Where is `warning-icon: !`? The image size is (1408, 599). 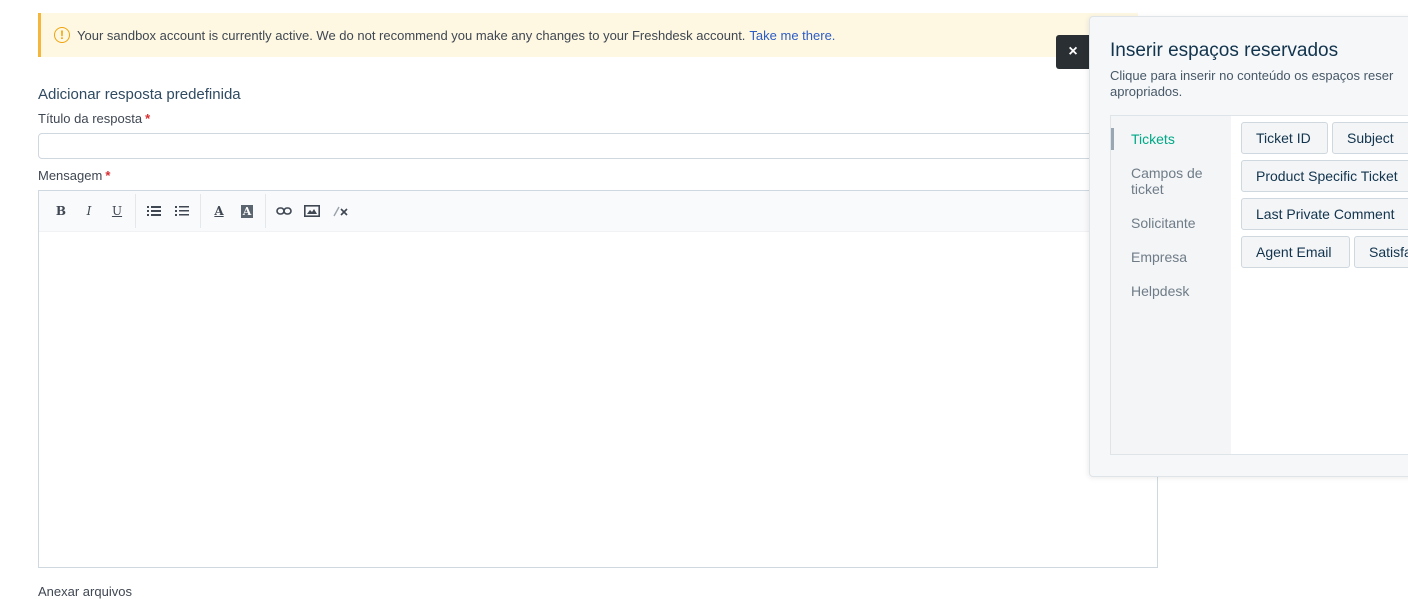 warning-icon: ! is located at coordinates (62, 35).